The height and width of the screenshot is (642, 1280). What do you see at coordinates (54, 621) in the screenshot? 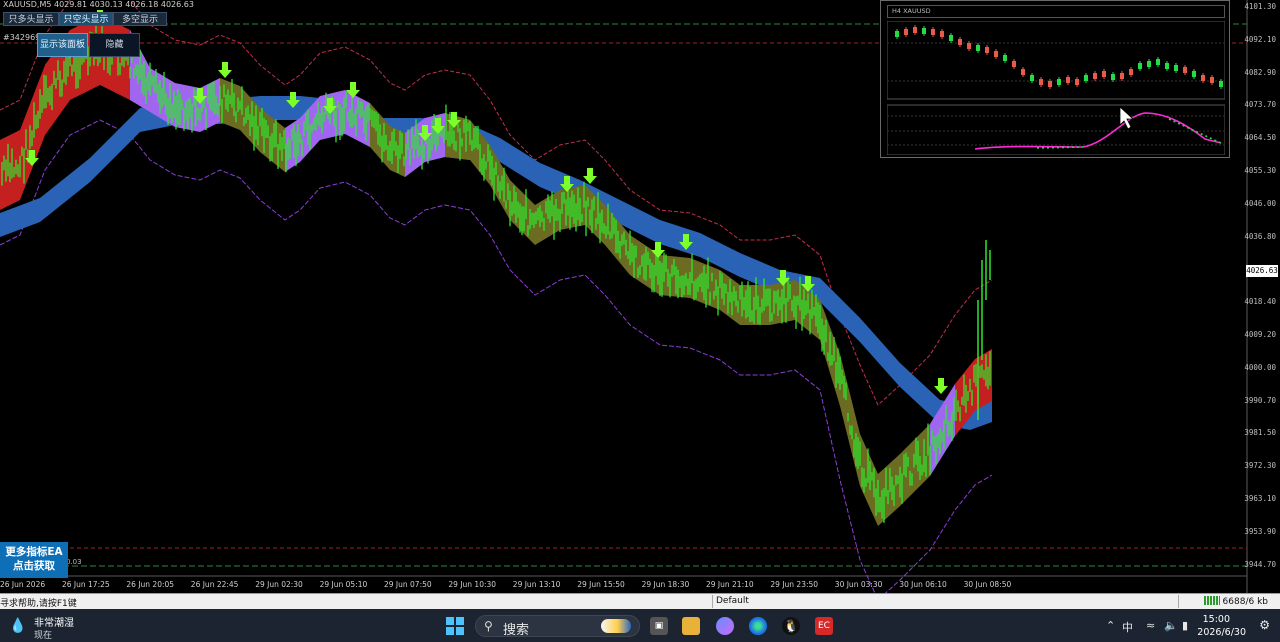
I see `weather-title: 非常潮湿` at bounding box center [54, 621].